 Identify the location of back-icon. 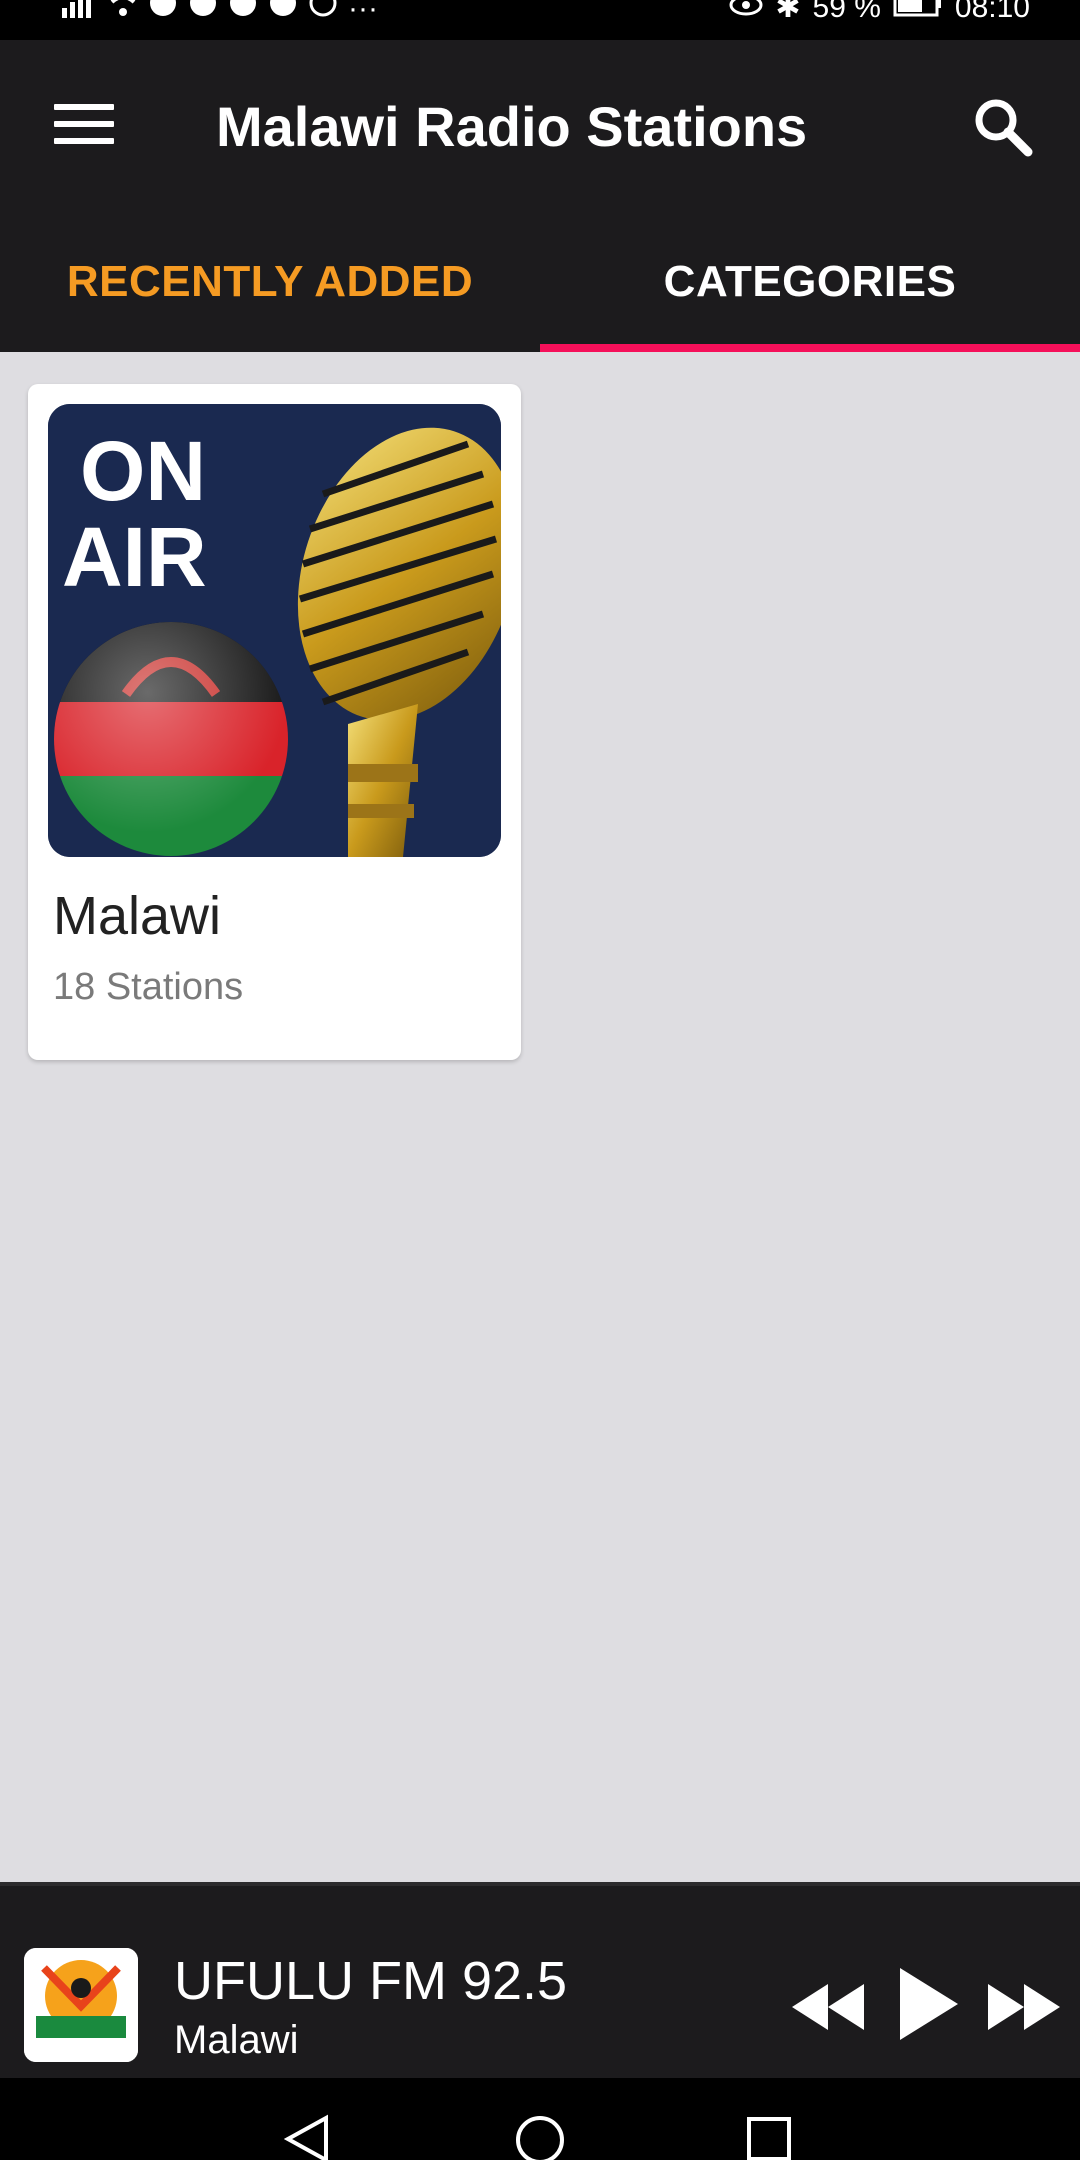
(305, 2137).